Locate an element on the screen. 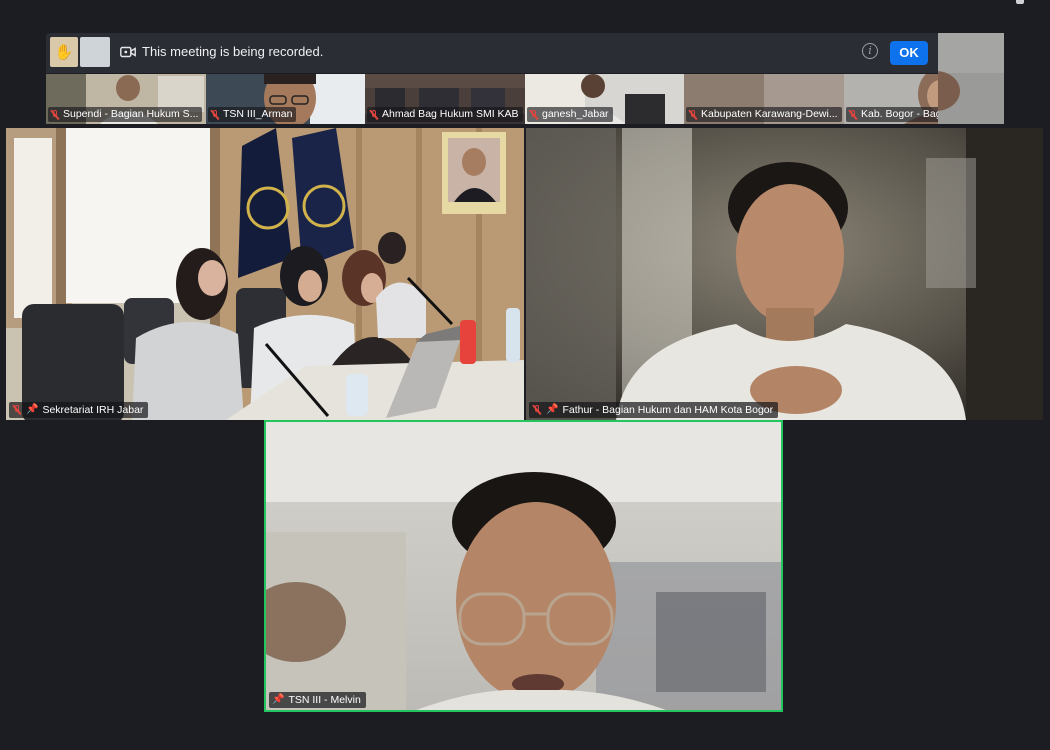  window-corner-indicator is located at coordinates (1020, 2).